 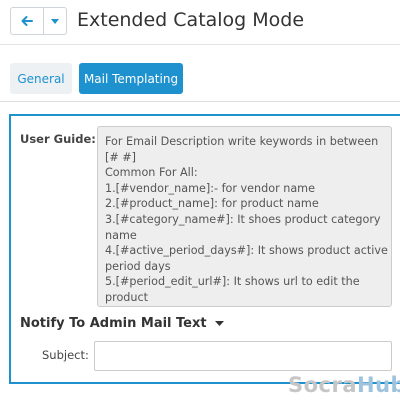 I want to click on header-divider, so click(x=200, y=44).